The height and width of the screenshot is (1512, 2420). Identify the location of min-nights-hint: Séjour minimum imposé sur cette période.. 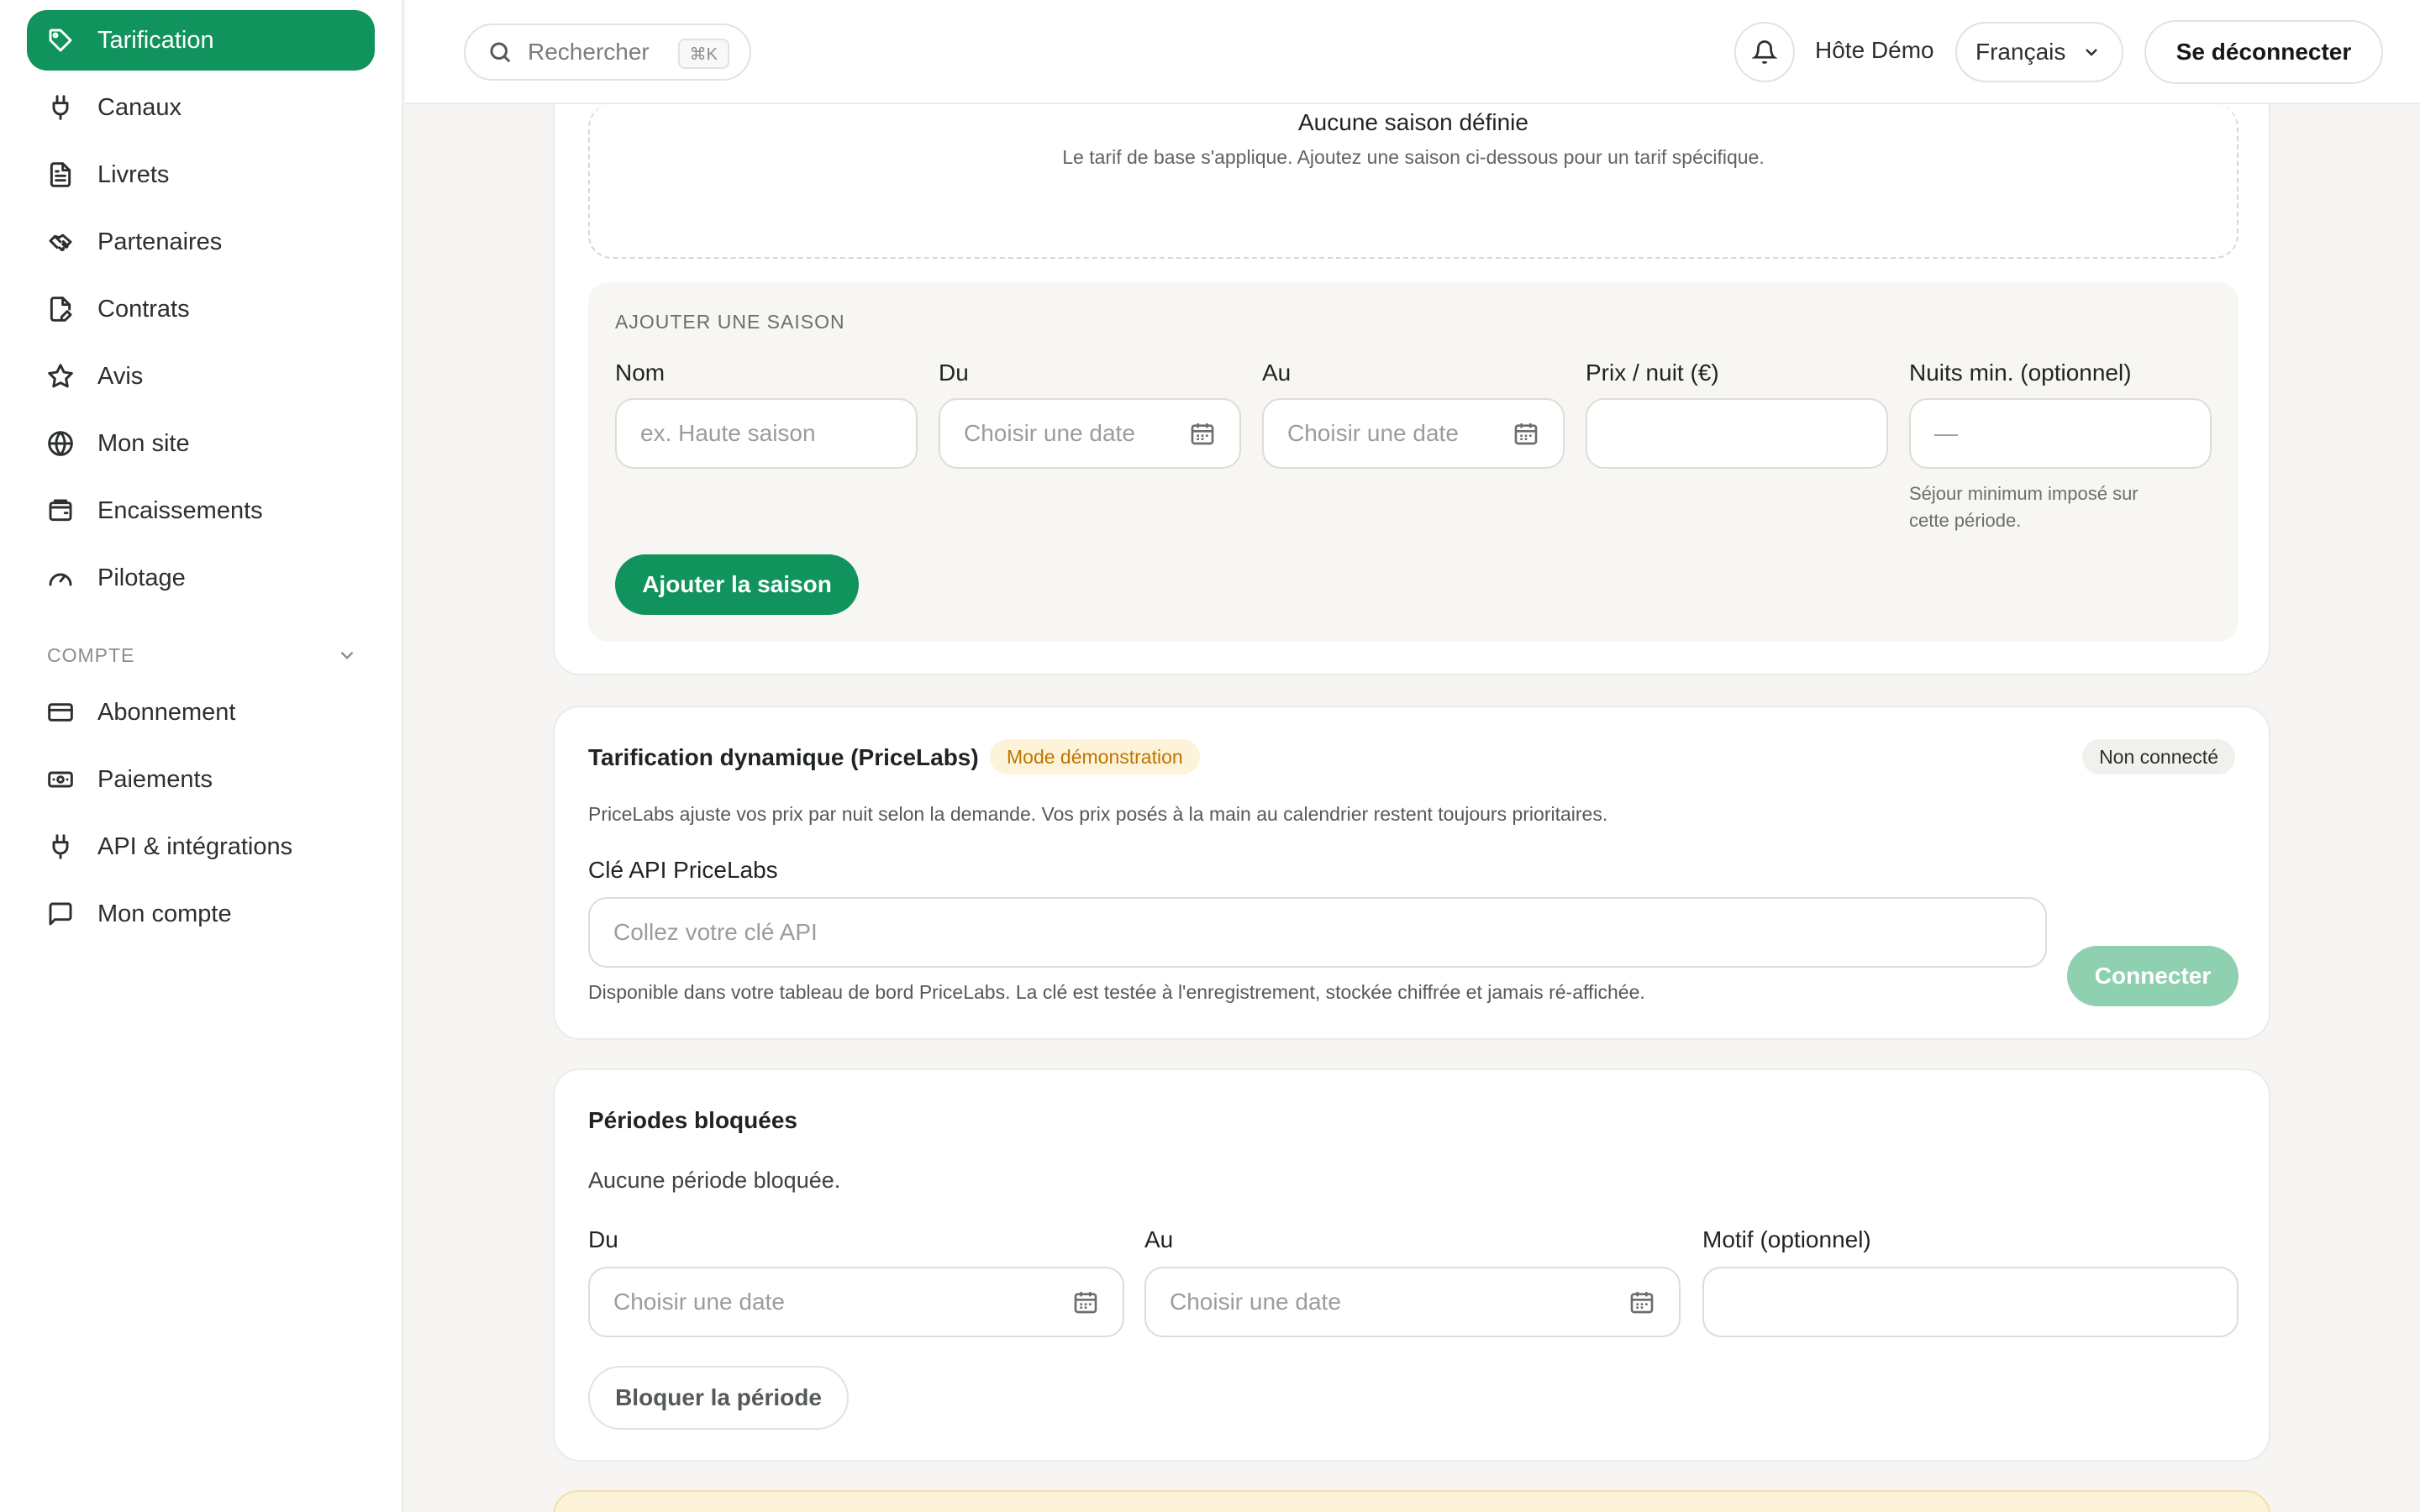
(2024, 507).